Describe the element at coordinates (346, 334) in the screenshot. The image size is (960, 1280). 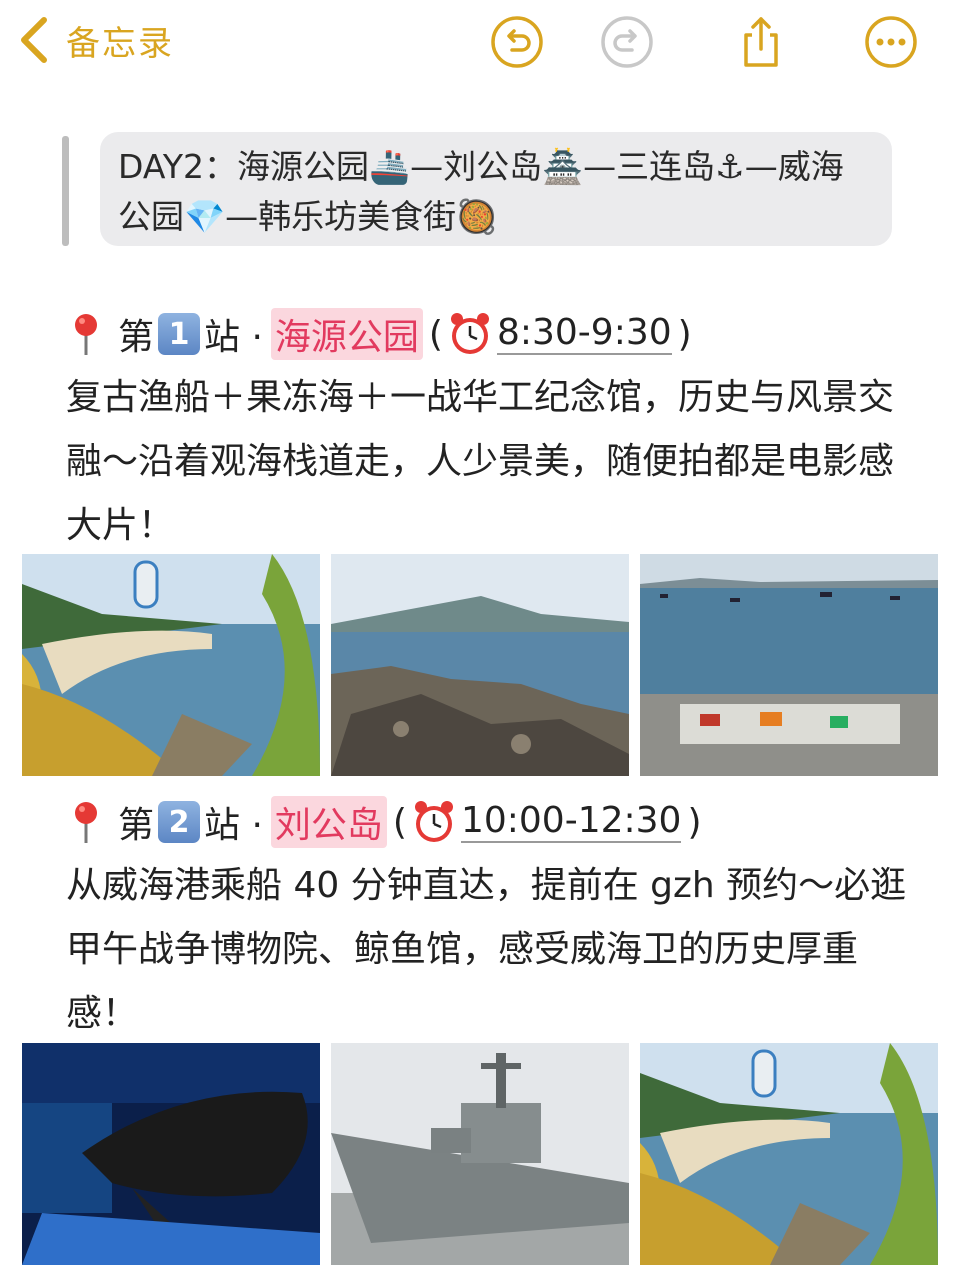
I see `station-place: 海源公园` at that location.